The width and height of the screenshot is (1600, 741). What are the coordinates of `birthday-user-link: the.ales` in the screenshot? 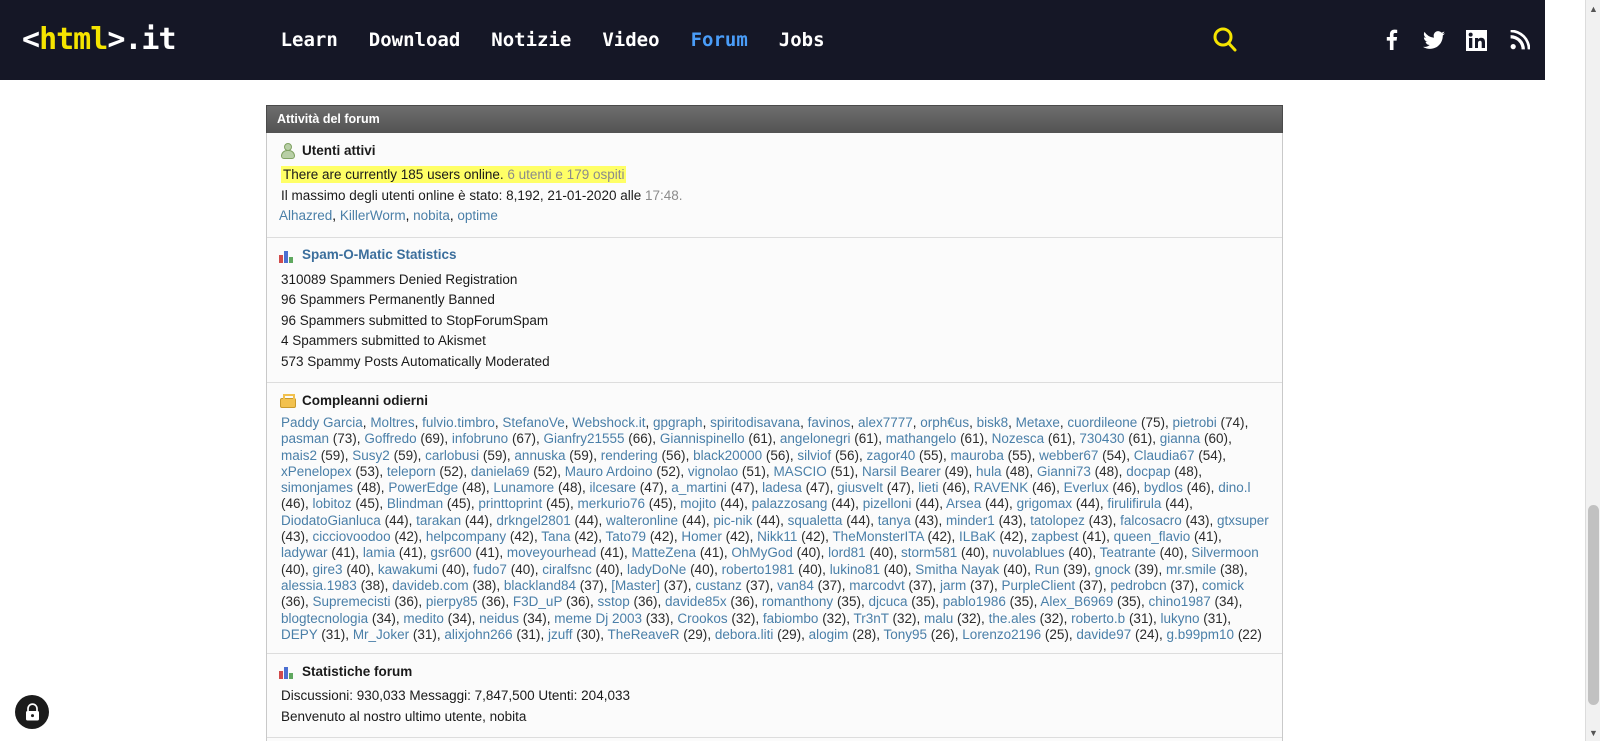 It's located at (1012, 618).